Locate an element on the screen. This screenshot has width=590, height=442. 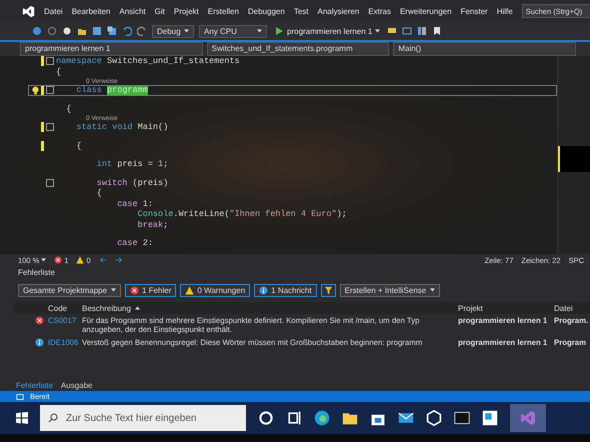
column-header: Code is located at coordinates (63, 308).